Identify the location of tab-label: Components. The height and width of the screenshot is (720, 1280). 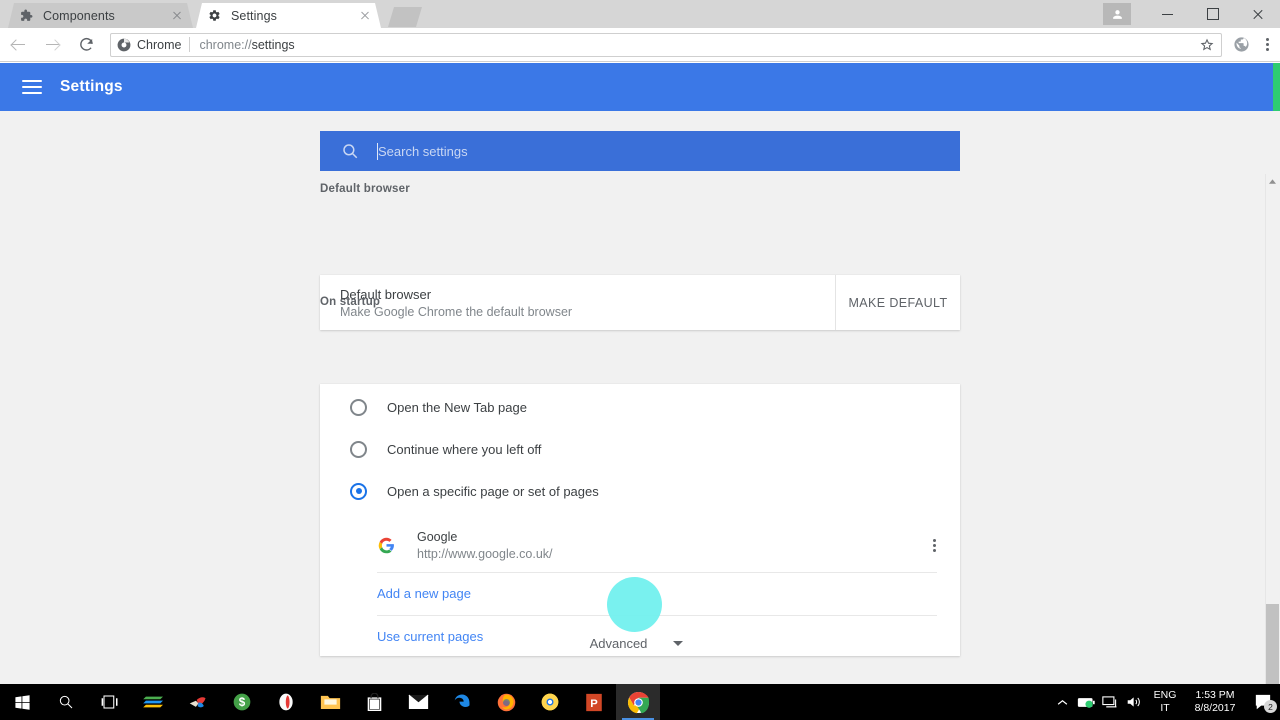
(79, 15).